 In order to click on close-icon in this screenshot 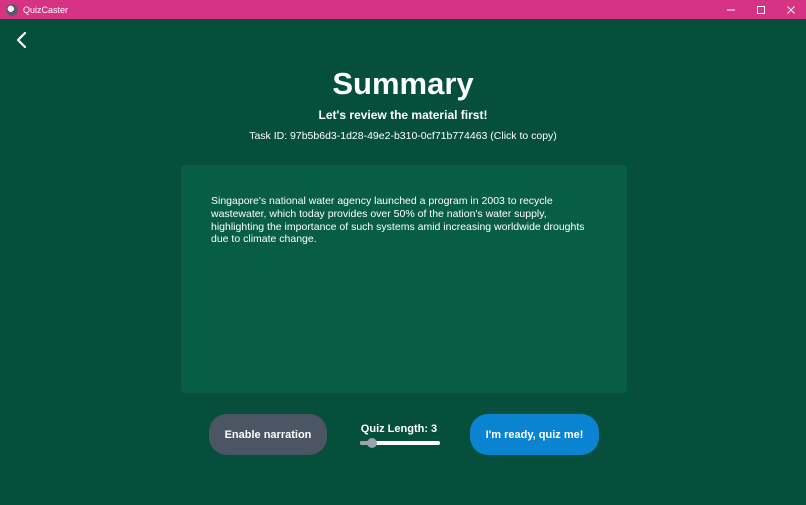, I will do `click(791, 9)`.